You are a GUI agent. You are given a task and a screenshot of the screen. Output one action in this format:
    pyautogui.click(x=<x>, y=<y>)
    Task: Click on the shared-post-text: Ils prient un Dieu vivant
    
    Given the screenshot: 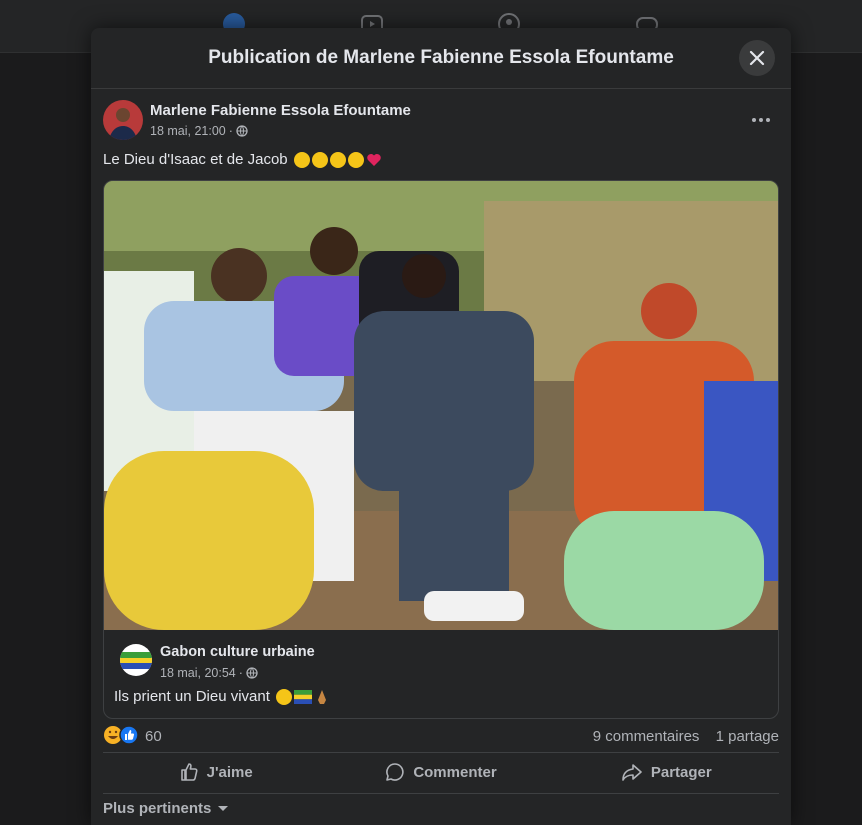 What is the action you would take?
    pyautogui.click(x=222, y=696)
    